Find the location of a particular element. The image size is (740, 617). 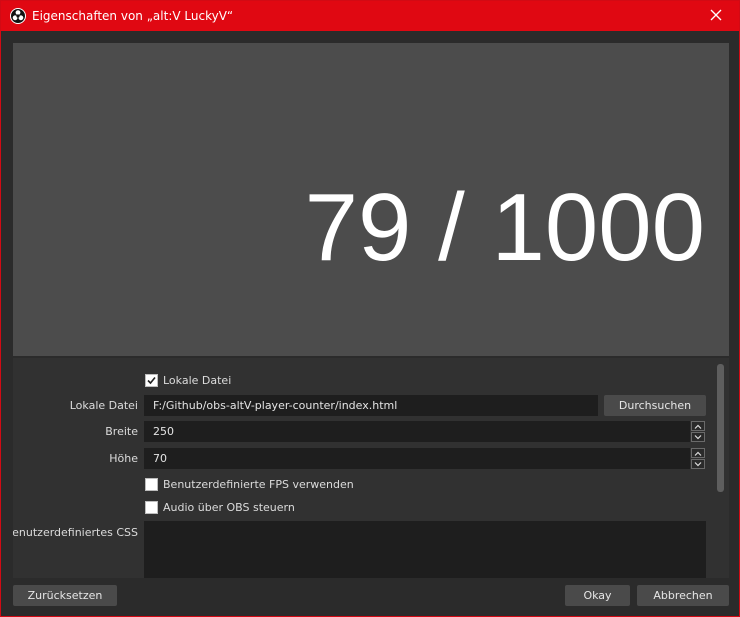

width-increment-button is located at coordinates (698, 426).